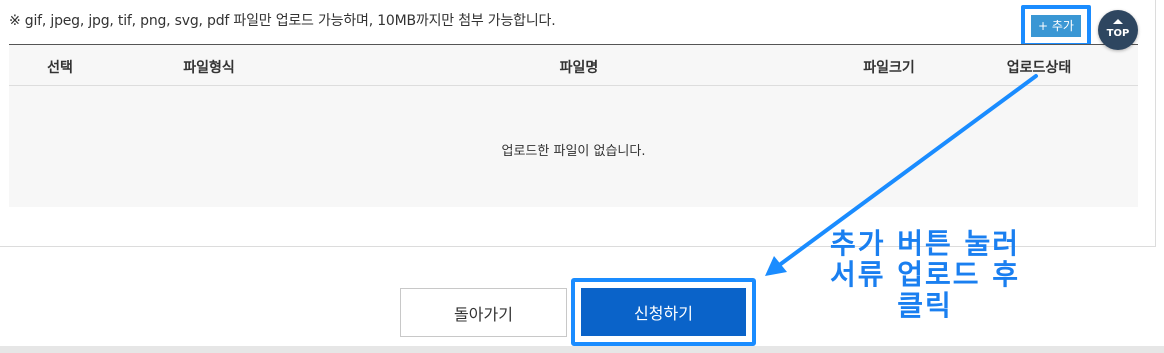  What do you see at coordinates (907, 171) in the screenshot?
I see `arrow-line` at bounding box center [907, 171].